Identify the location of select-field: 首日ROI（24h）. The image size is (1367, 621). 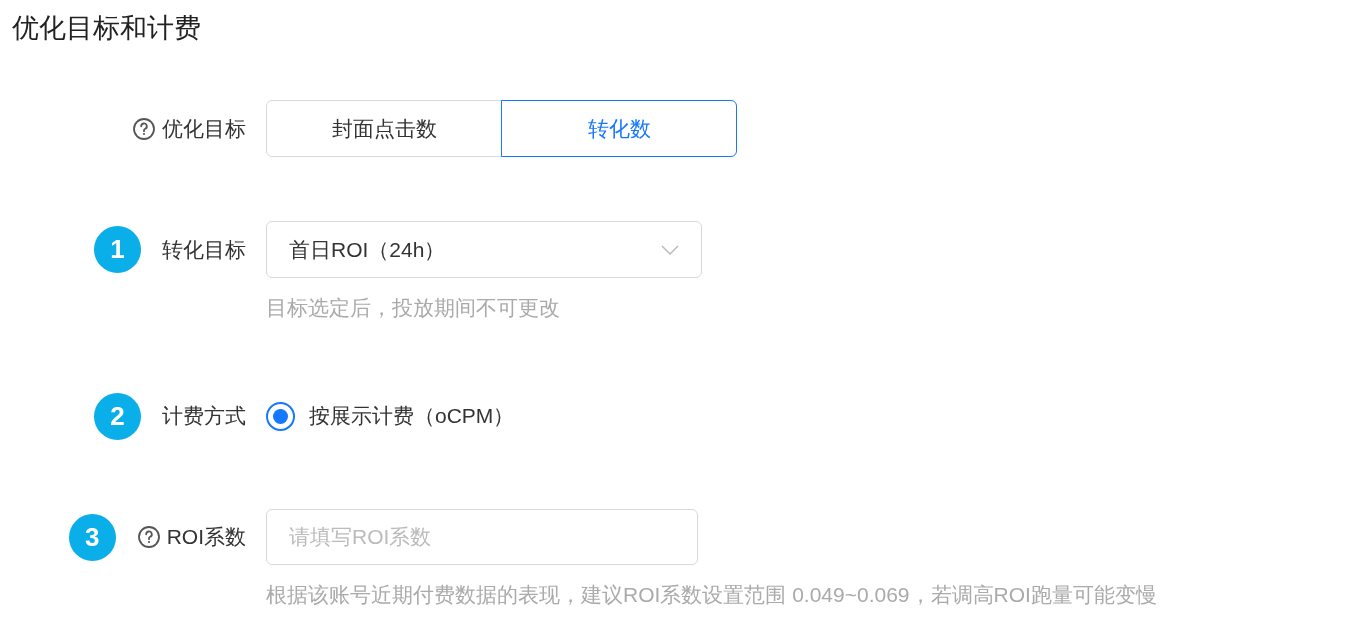
(484, 249).